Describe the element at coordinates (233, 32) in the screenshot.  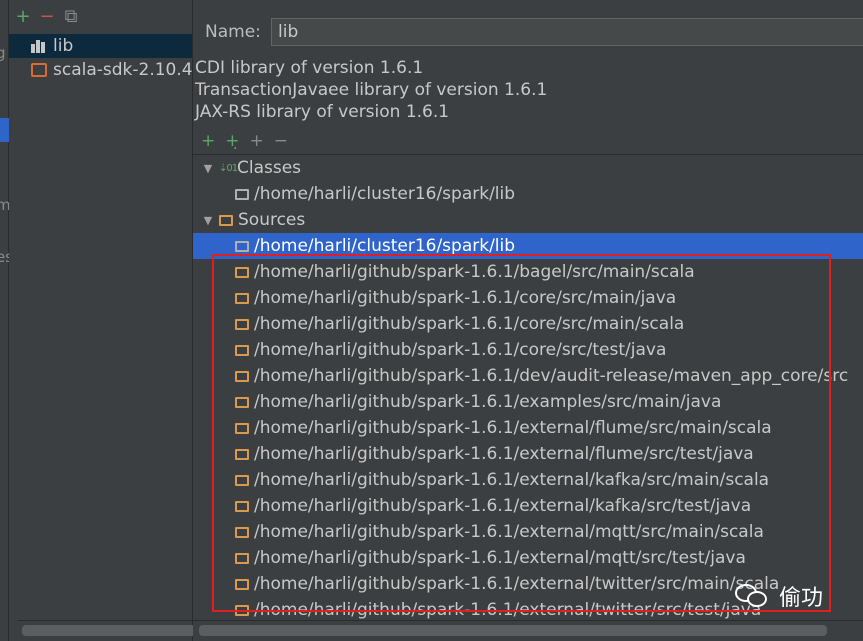
I see `name-label: Name:` at that location.